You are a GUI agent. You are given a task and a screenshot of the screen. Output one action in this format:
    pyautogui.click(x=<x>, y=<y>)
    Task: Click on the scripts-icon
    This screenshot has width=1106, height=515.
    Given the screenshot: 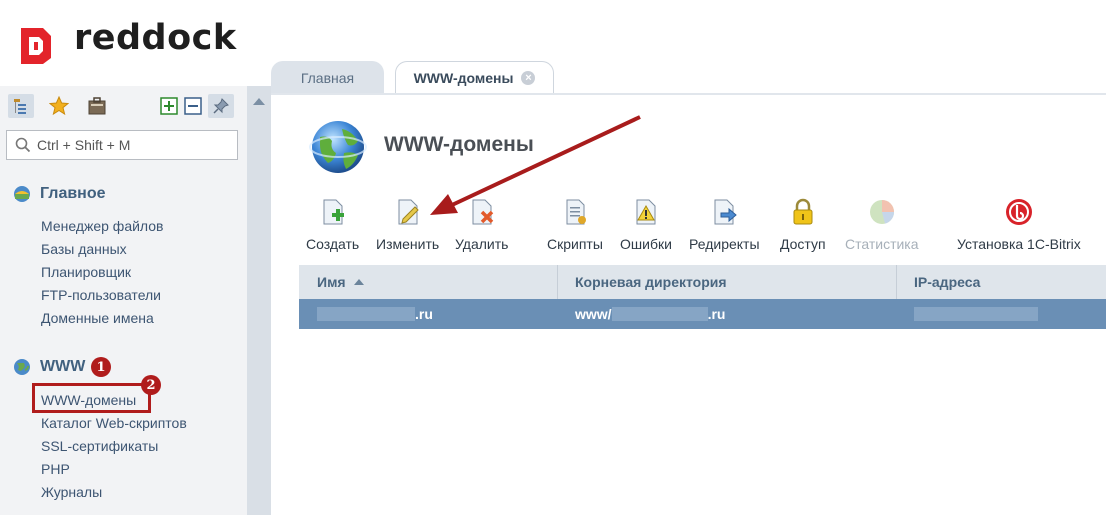 What is the action you would take?
    pyautogui.click(x=576, y=212)
    